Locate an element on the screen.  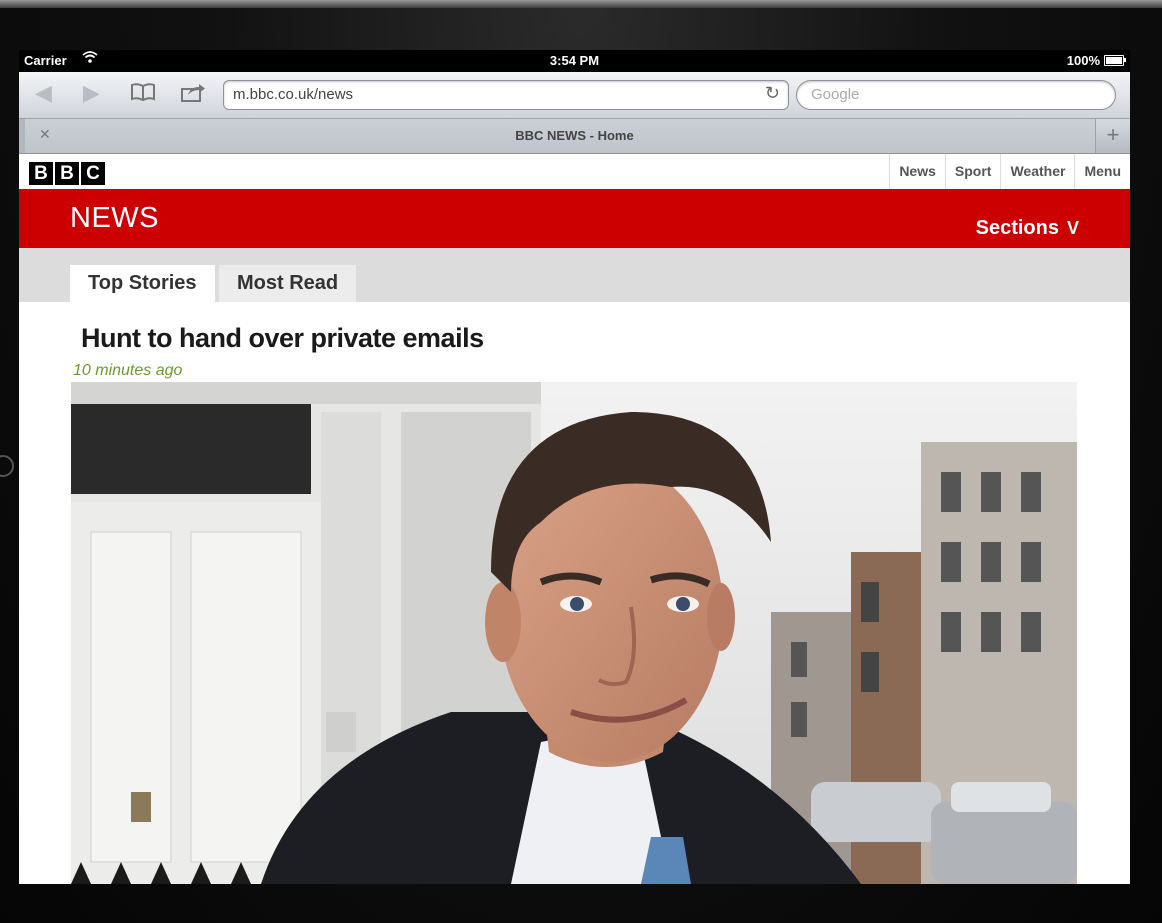
bbc-top-nav: News Sport Weather Menu is located at coordinates (1009, 171).